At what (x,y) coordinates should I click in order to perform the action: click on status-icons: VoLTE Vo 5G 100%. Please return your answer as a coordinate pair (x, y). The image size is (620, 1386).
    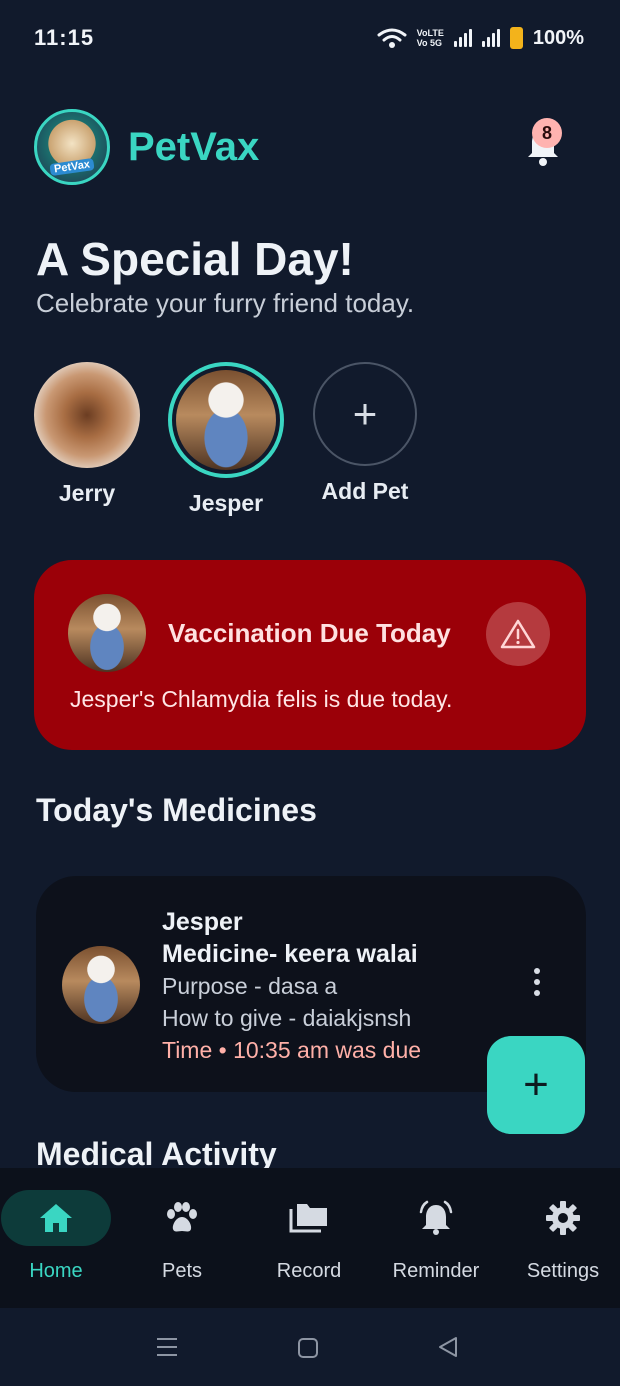
    Looking at the image, I should click on (480, 38).